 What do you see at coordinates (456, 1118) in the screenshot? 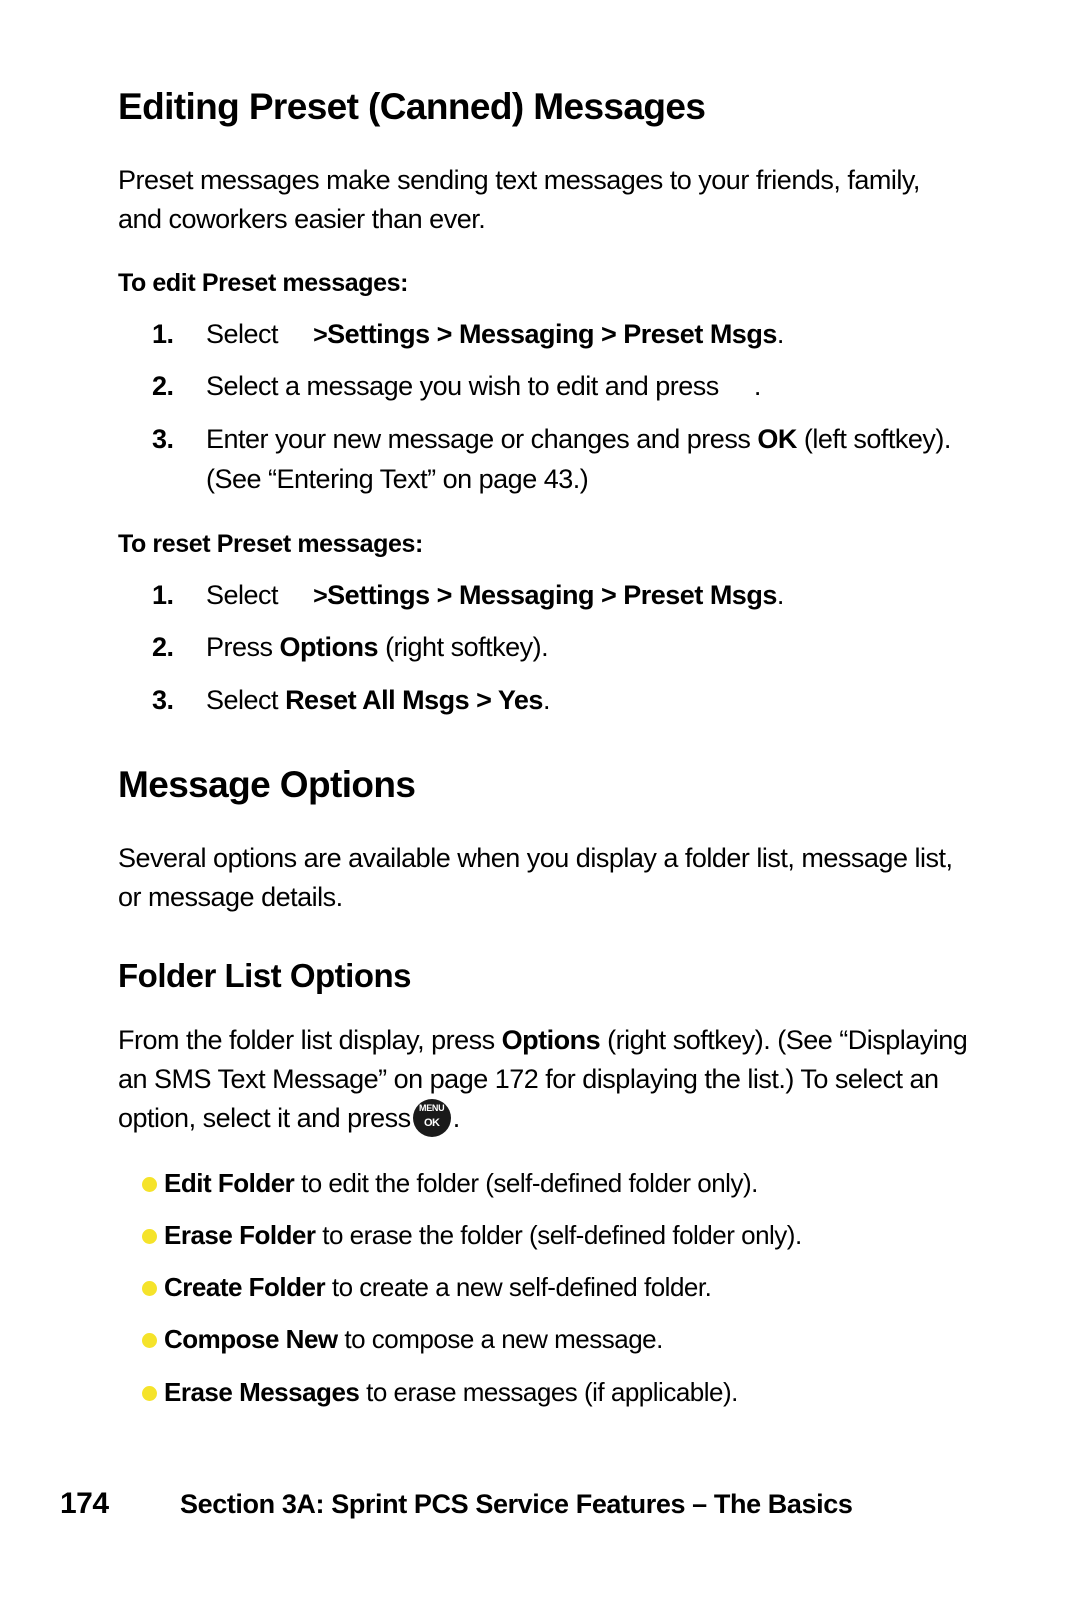
I see `paragraph-part3: .` at bounding box center [456, 1118].